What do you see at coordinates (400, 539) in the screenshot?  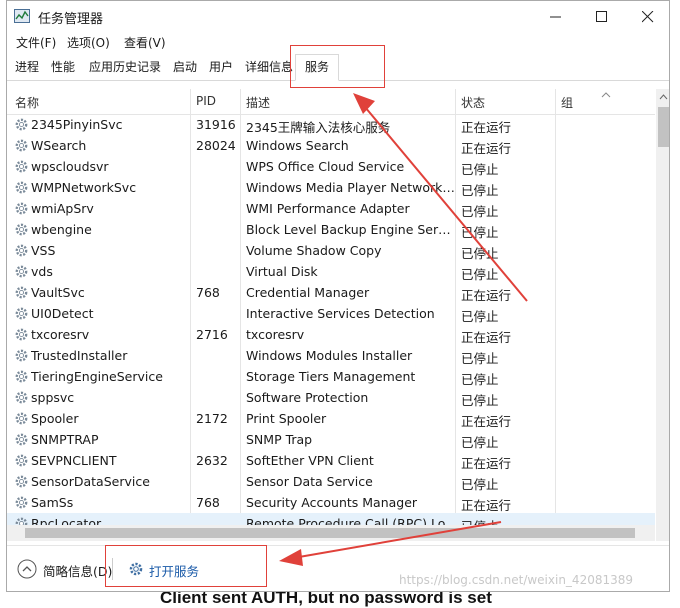 I see `annotation-arrow-left` at bounding box center [400, 539].